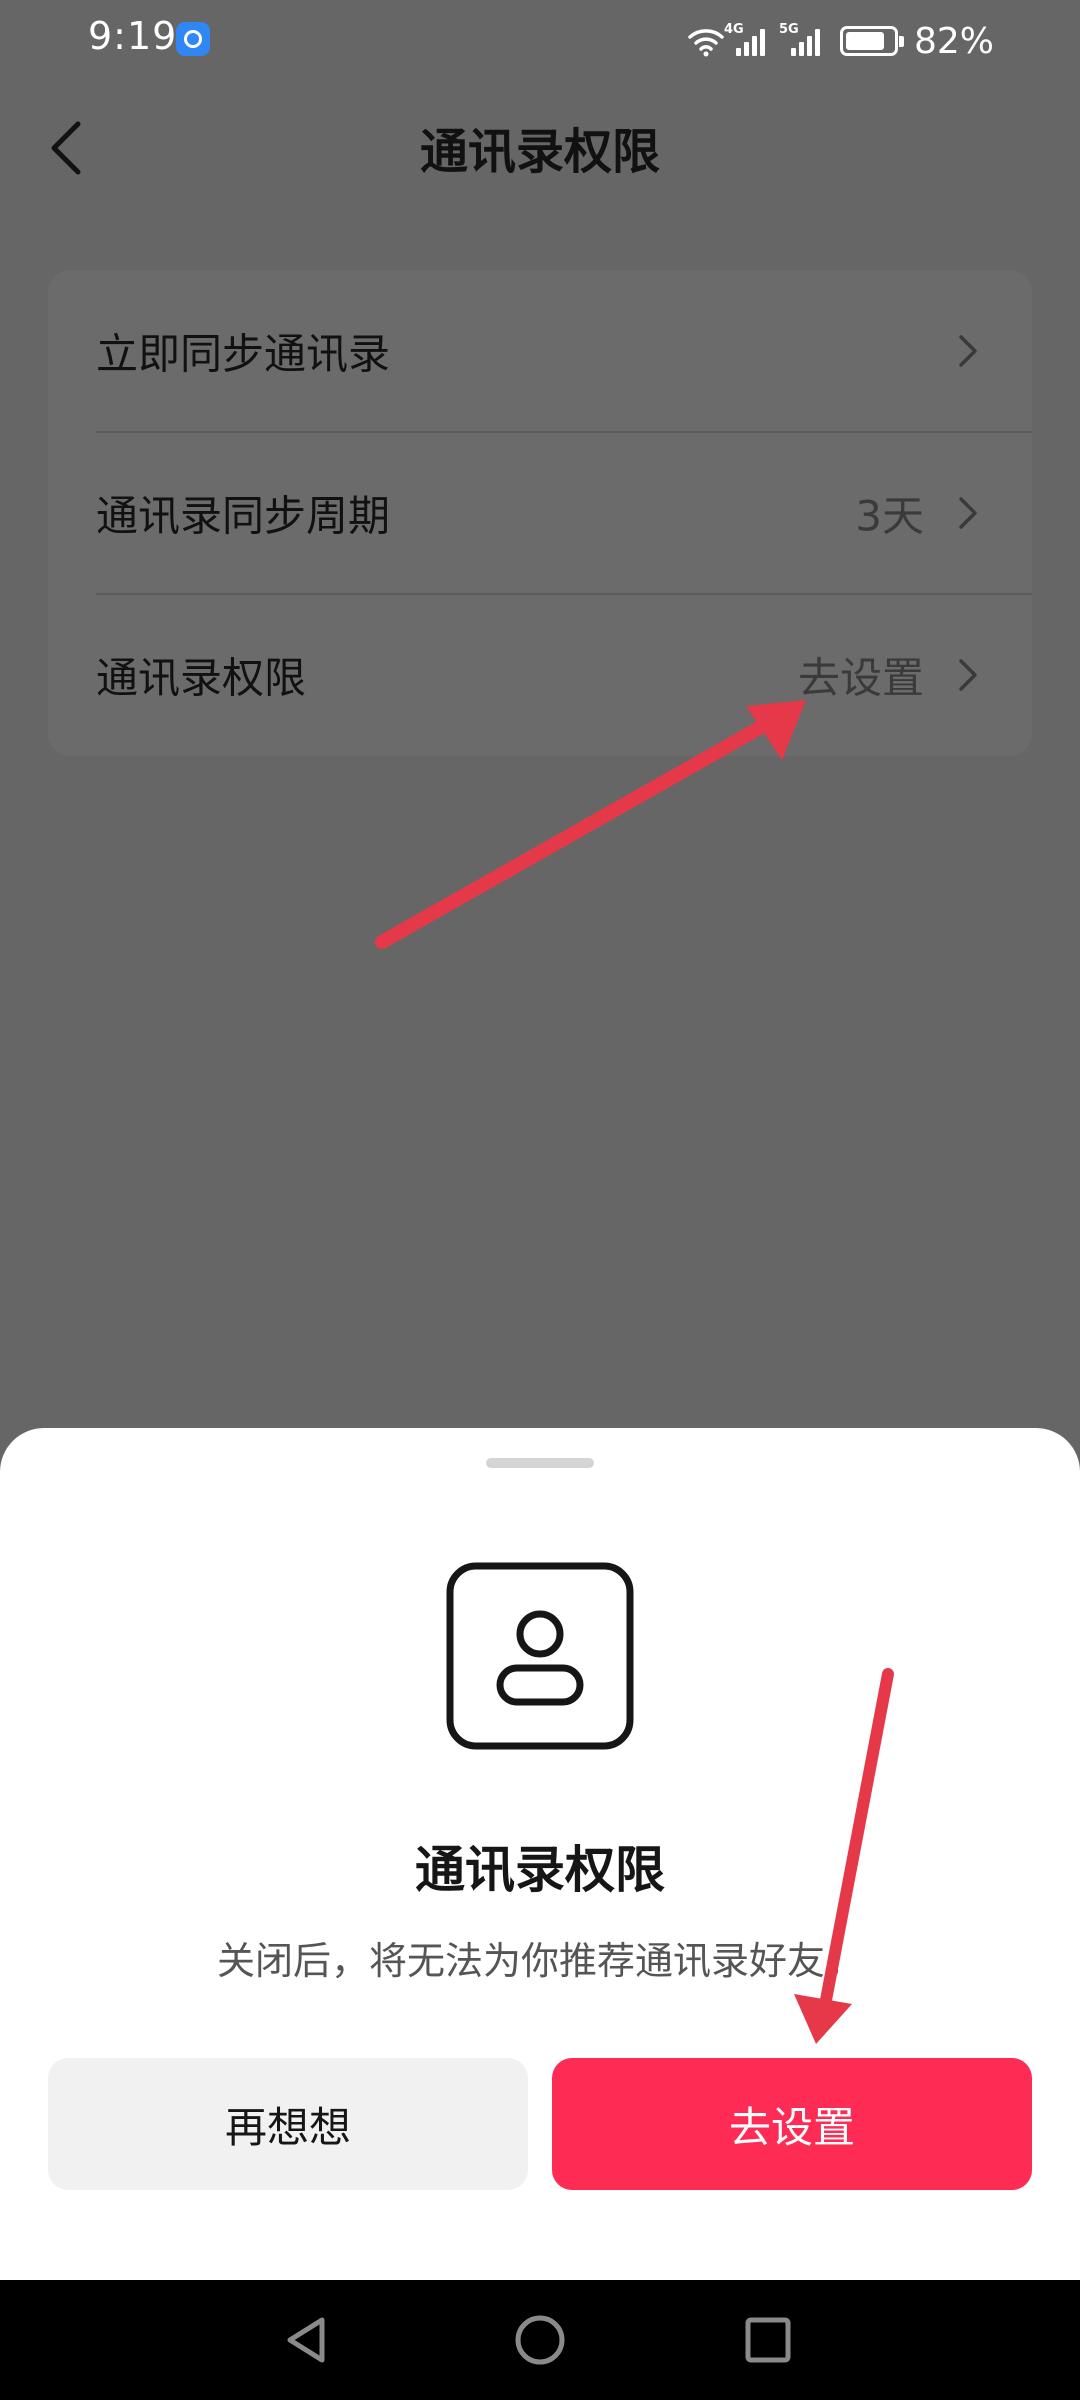 The image size is (1080, 2400). I want to click on status-right-group: 4G 5G 82%, so click(840, 41).